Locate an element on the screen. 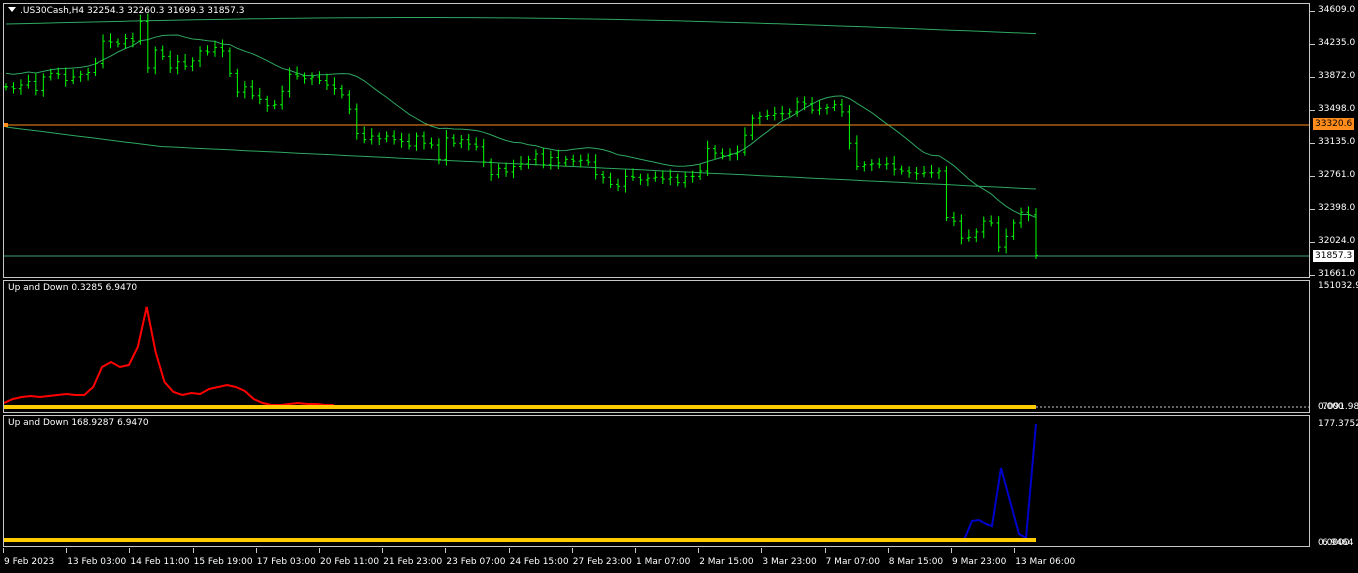 This screenshot has width=1358, height=573. time-axis-label: 21 Feb 23:00 is located at coordinates (413, 562).